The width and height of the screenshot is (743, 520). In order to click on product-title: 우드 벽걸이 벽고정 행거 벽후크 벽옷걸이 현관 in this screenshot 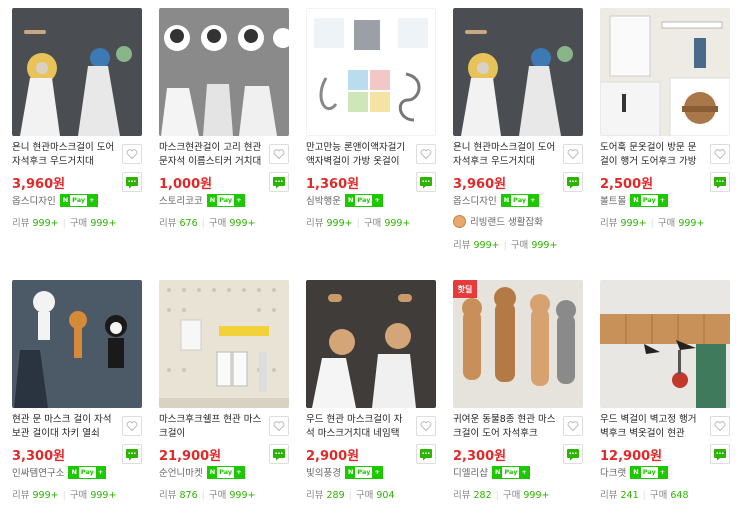, I will do `click(652, 427)`.